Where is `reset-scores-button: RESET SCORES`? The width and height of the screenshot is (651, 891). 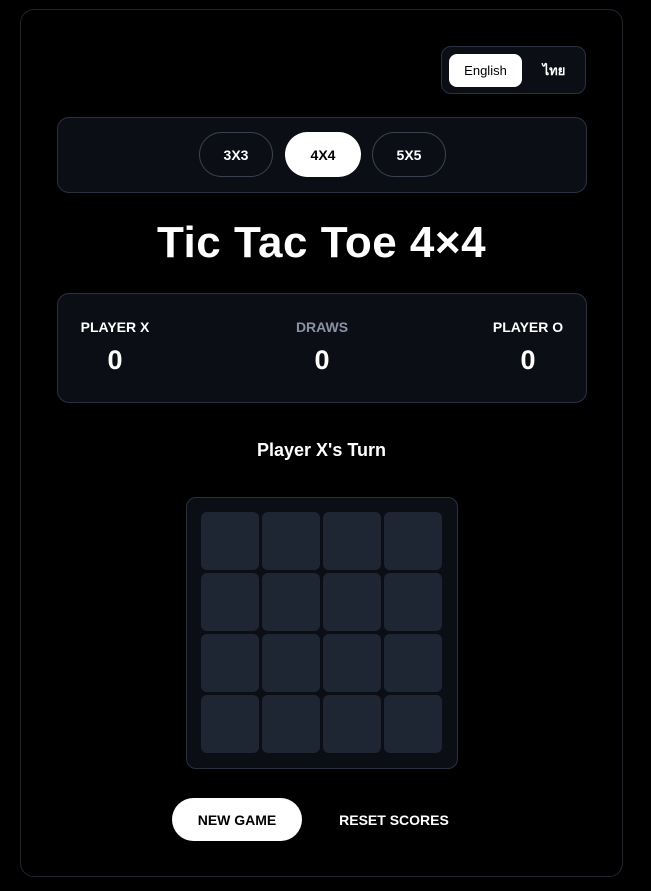 reset-scores-button: RESET SCORES is located at coordinates (394, 819).